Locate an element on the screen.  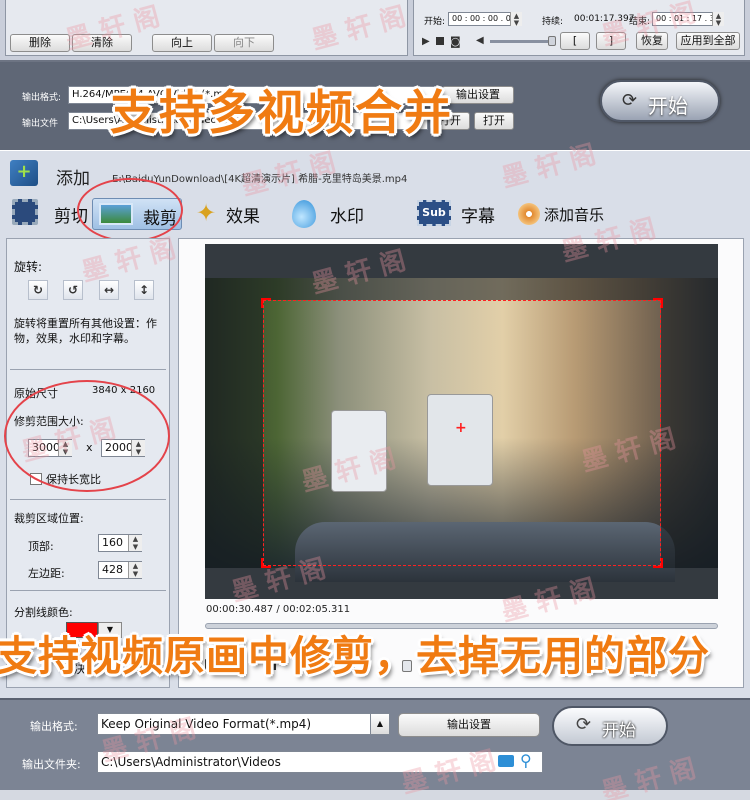
crop-position-label: 裁剪区域位置: is located at coordinates (49, 518).